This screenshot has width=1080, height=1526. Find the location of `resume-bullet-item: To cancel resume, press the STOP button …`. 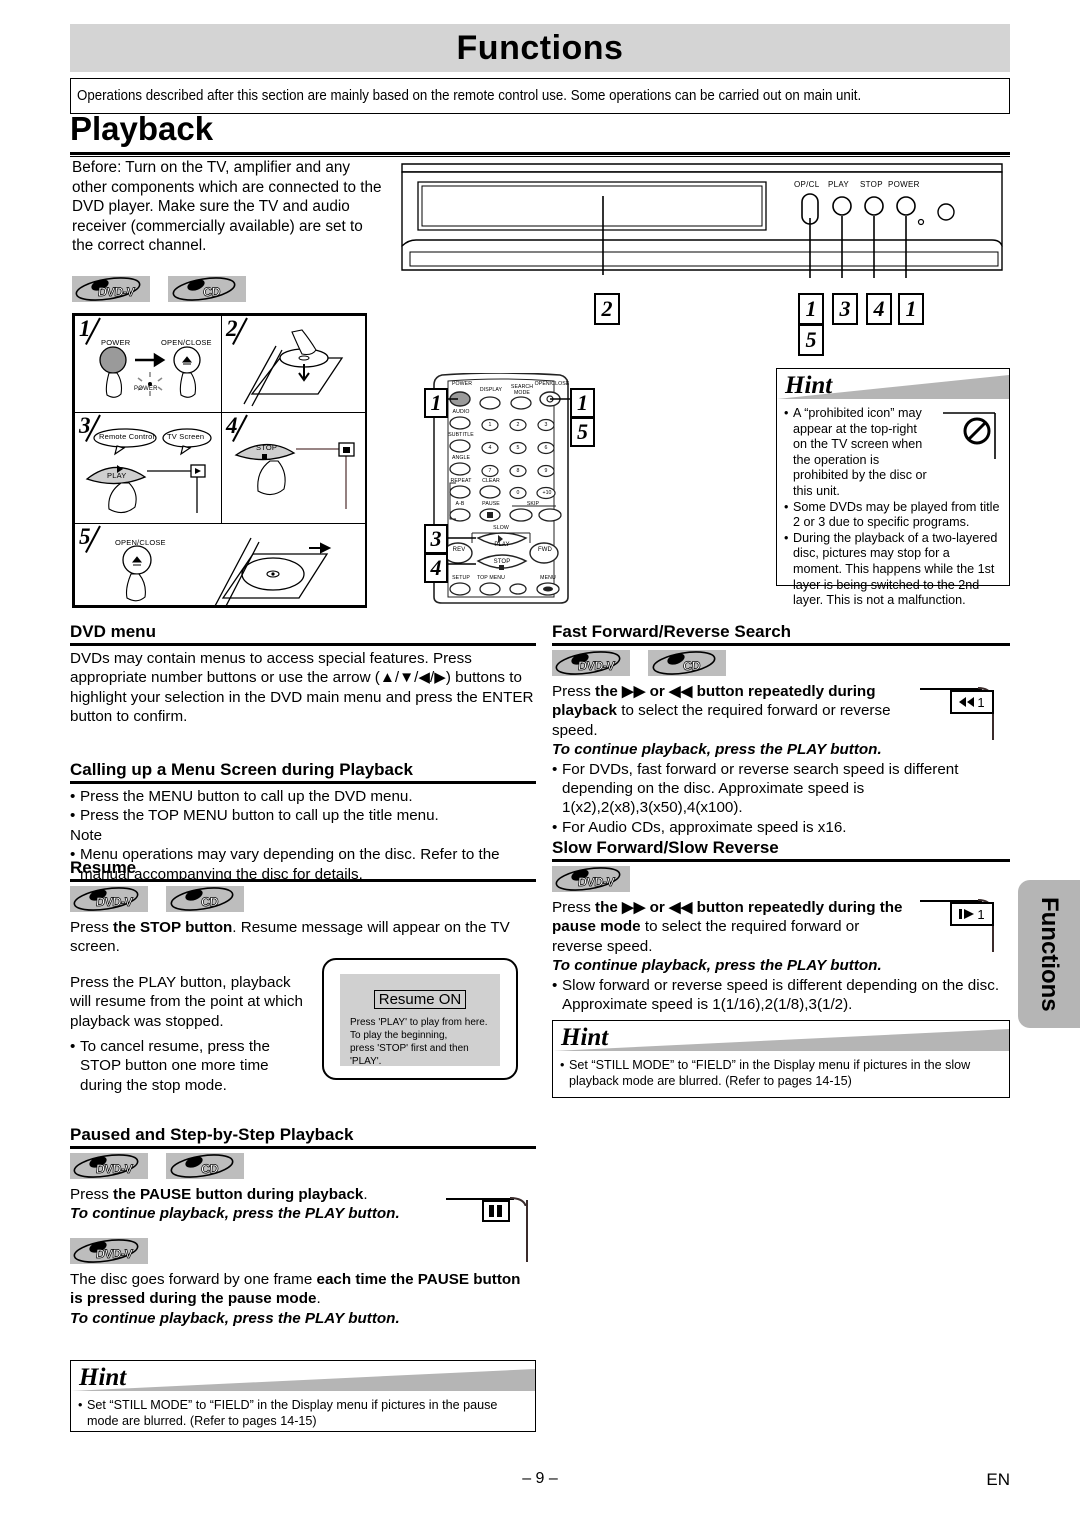

resume-bullet-item: To cancel resume, press the STOP button … is located at coordinates (187, 1066).